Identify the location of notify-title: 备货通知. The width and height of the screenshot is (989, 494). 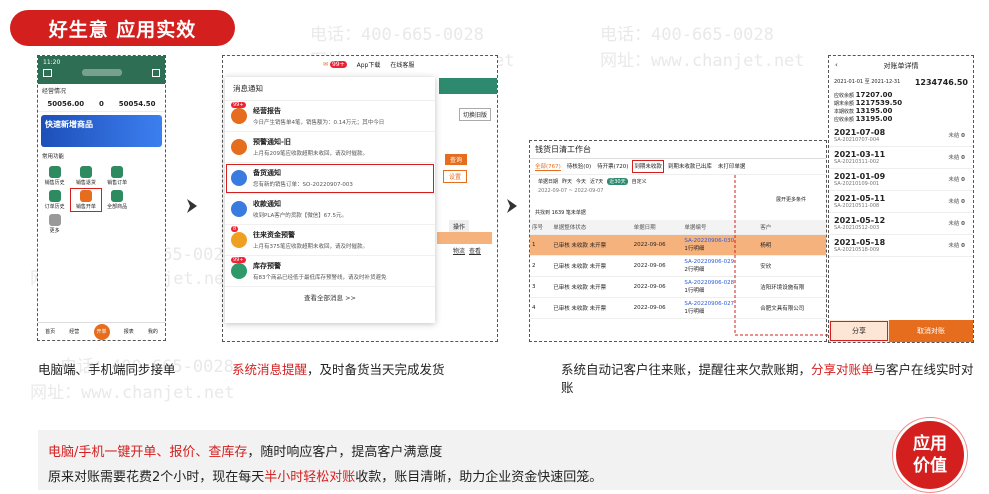
(267, 173).